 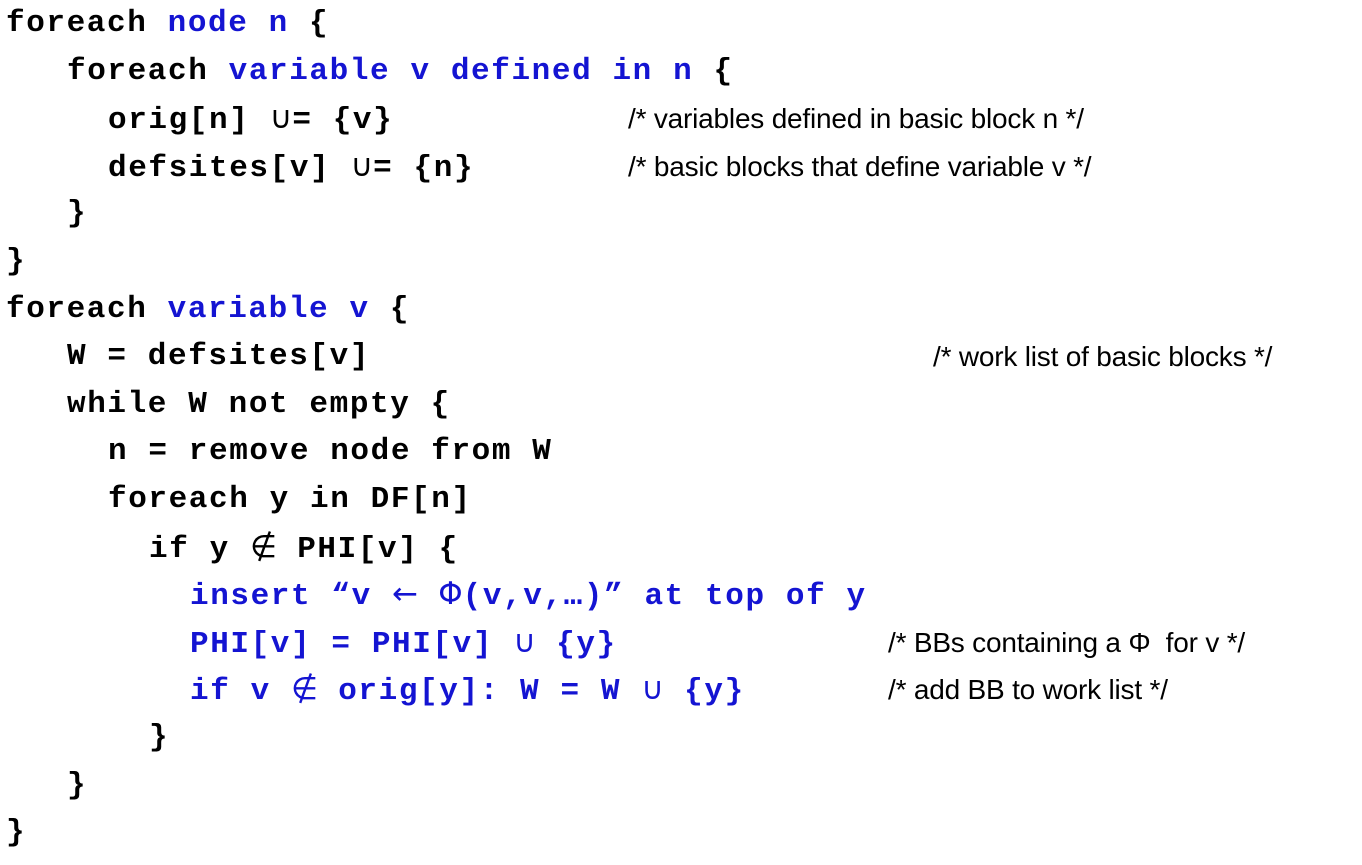 I want to click on code-span: n = remove node from W, so click(x=330, y=452).